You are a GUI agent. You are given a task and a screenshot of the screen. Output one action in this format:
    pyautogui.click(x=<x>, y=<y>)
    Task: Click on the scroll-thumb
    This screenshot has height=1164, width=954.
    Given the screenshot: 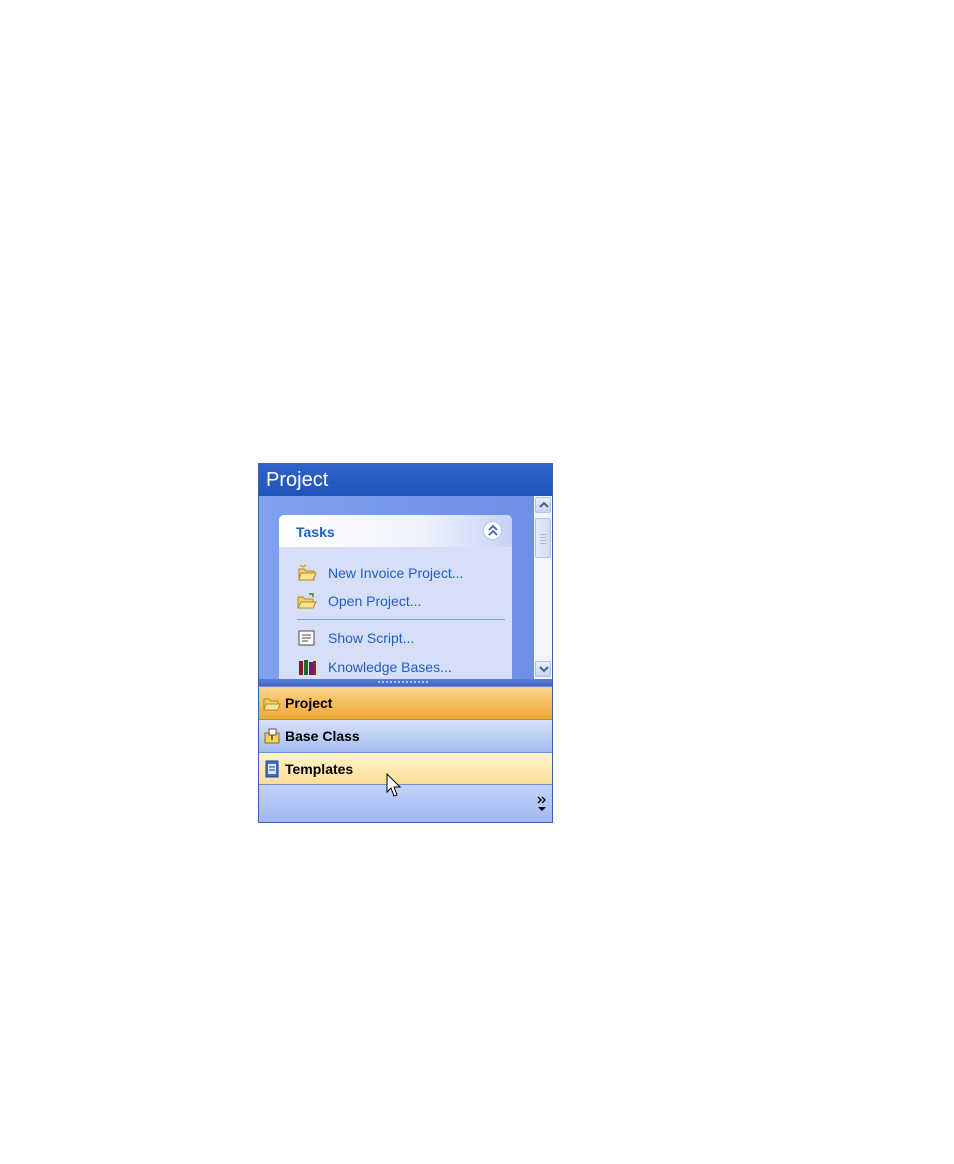 What is the action you would take?
    pyautogui.click(x=543, y=538)
    